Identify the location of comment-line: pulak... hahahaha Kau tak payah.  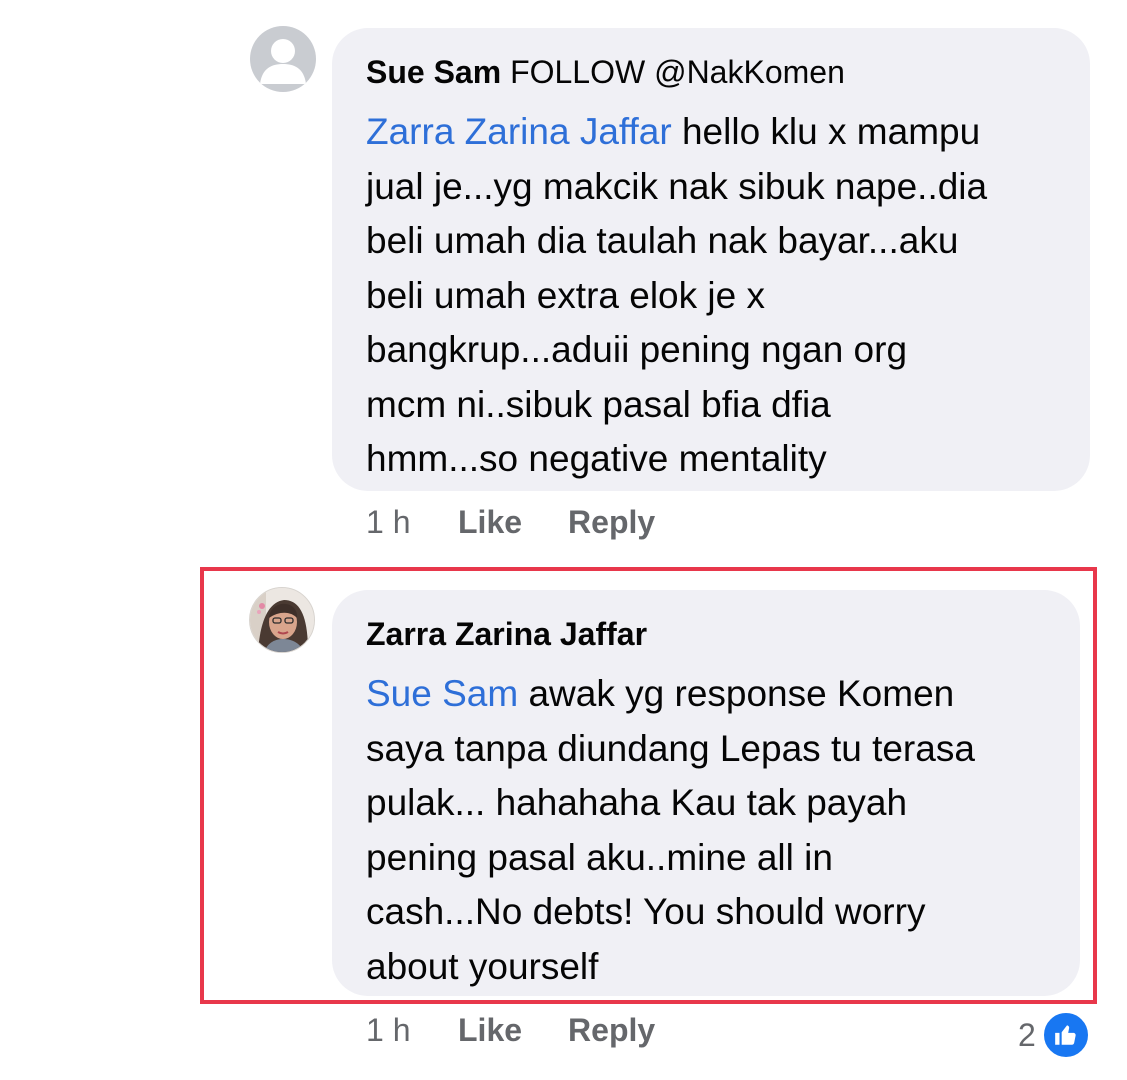
(637, 802).